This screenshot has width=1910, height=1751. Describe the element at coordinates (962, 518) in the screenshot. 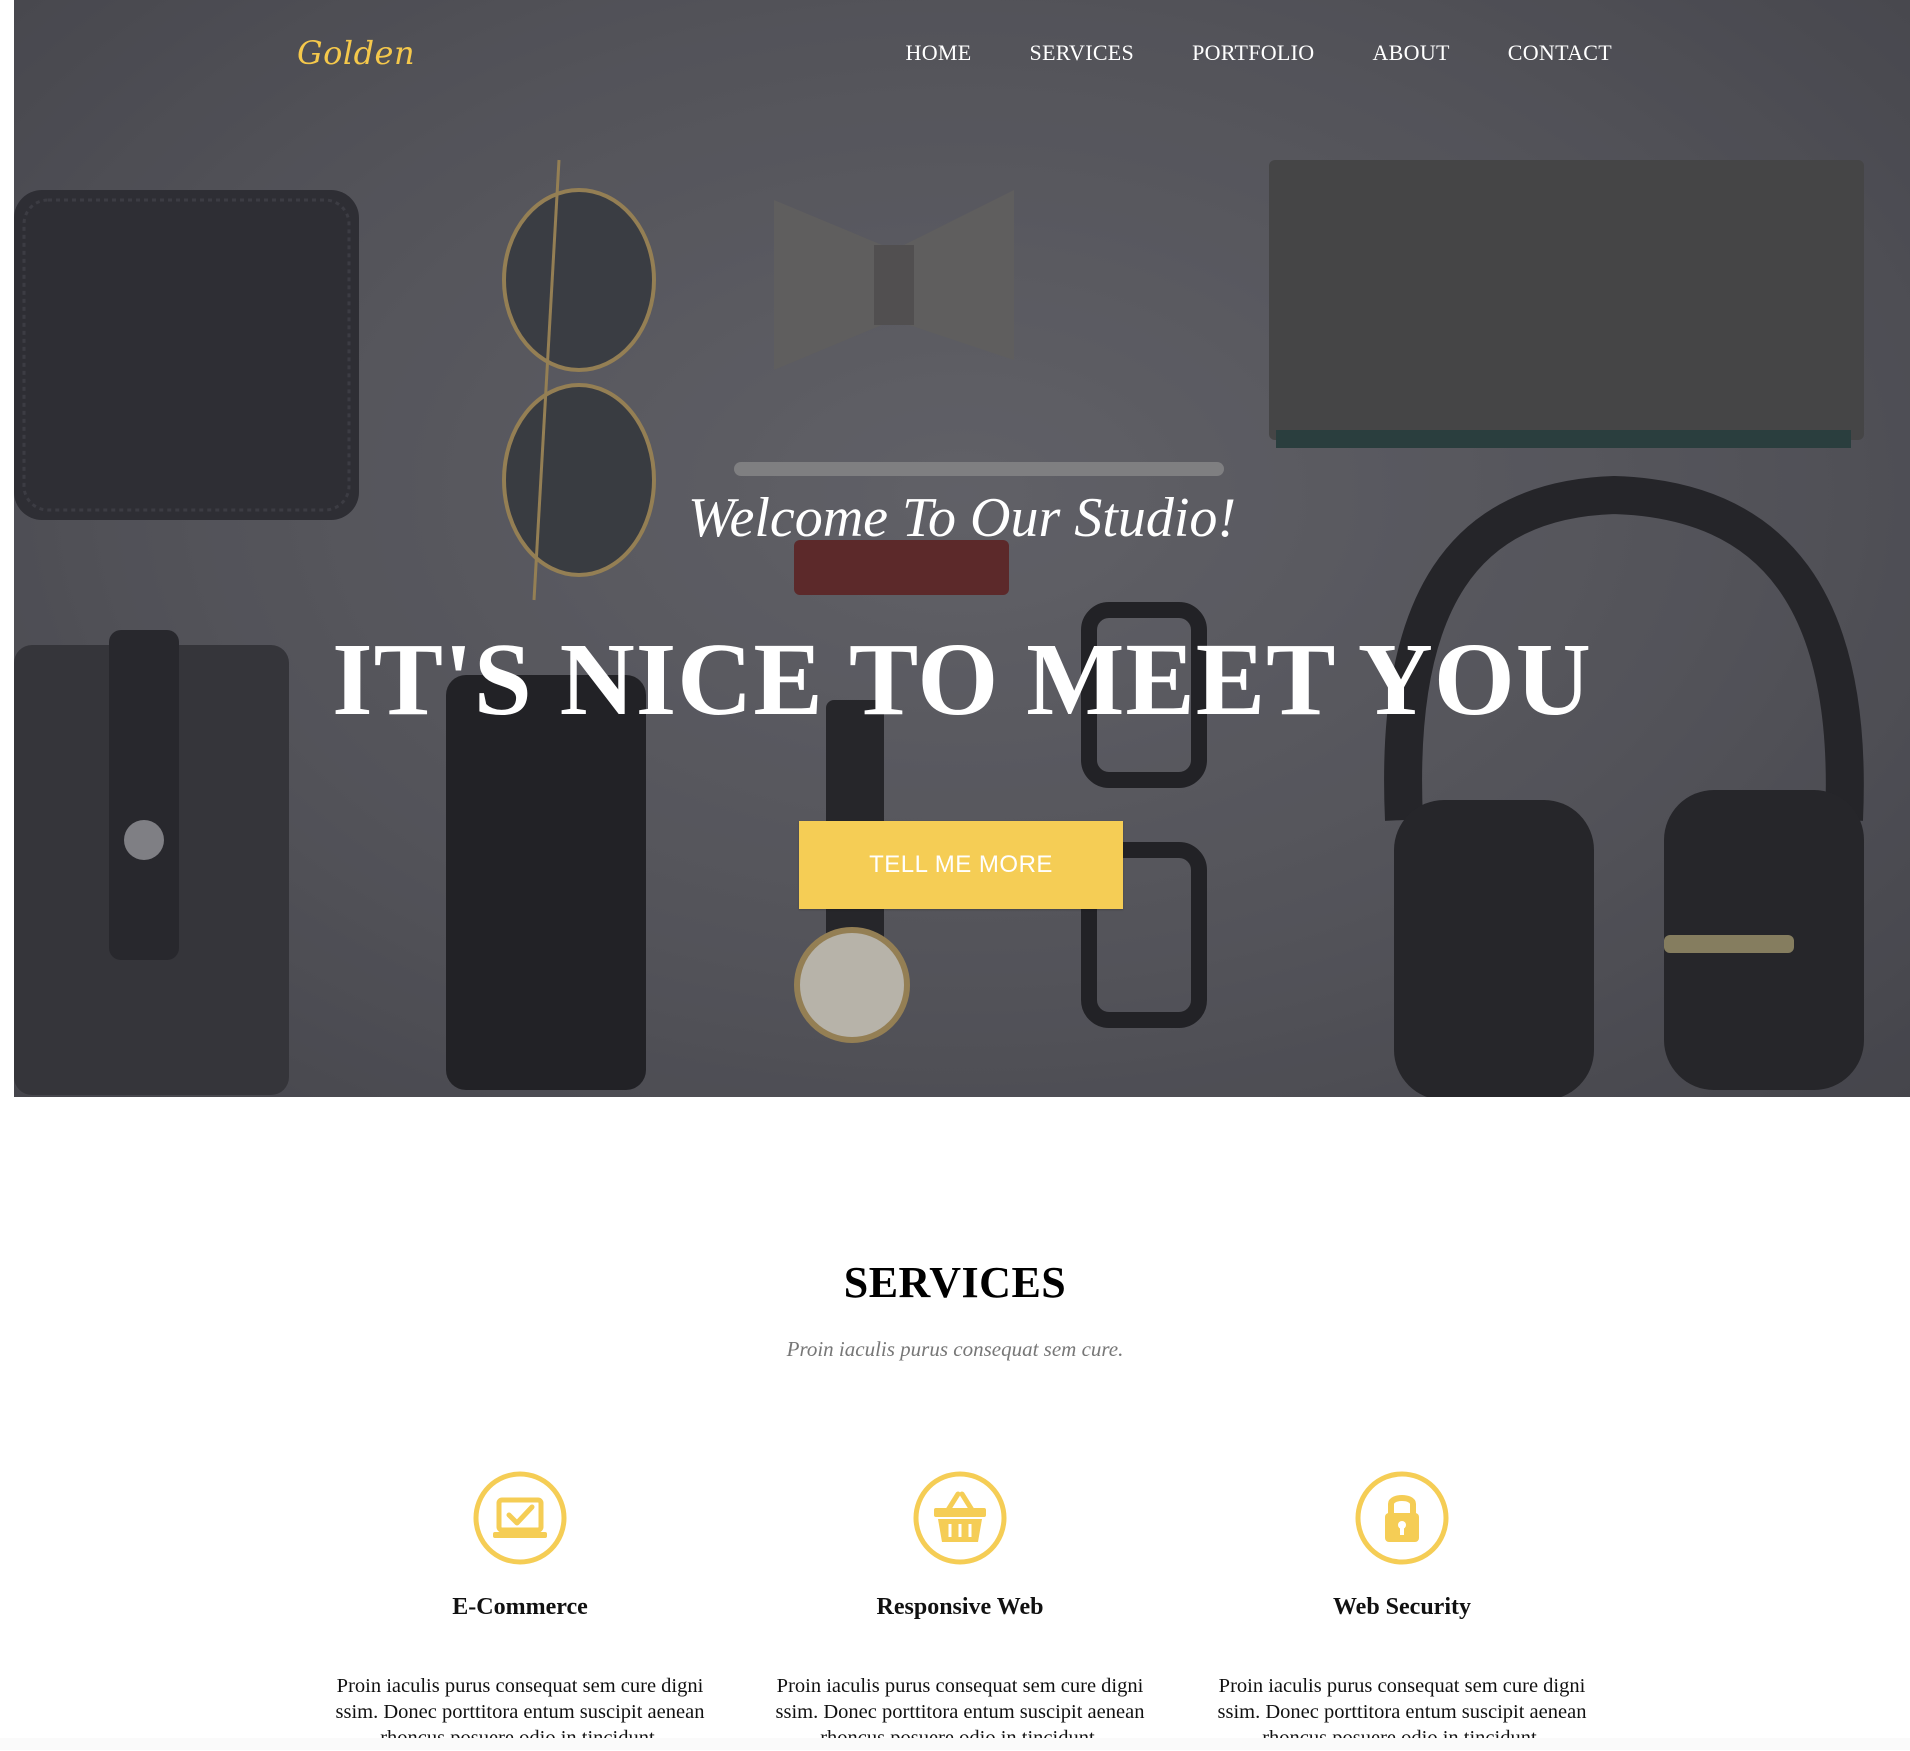

I see `hero-welcome-text: Welcome To Our Studio!` at that location.